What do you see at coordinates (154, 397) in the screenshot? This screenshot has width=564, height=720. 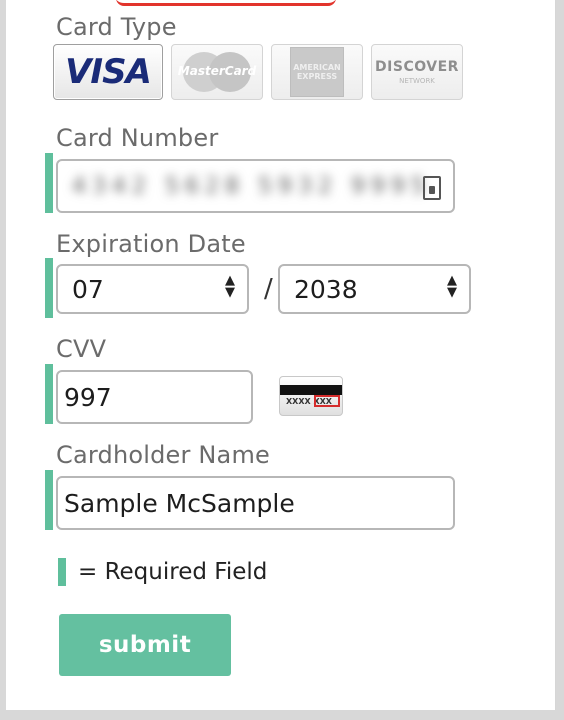 I see `cvv-input: 997` at bounding box center [154, 397].